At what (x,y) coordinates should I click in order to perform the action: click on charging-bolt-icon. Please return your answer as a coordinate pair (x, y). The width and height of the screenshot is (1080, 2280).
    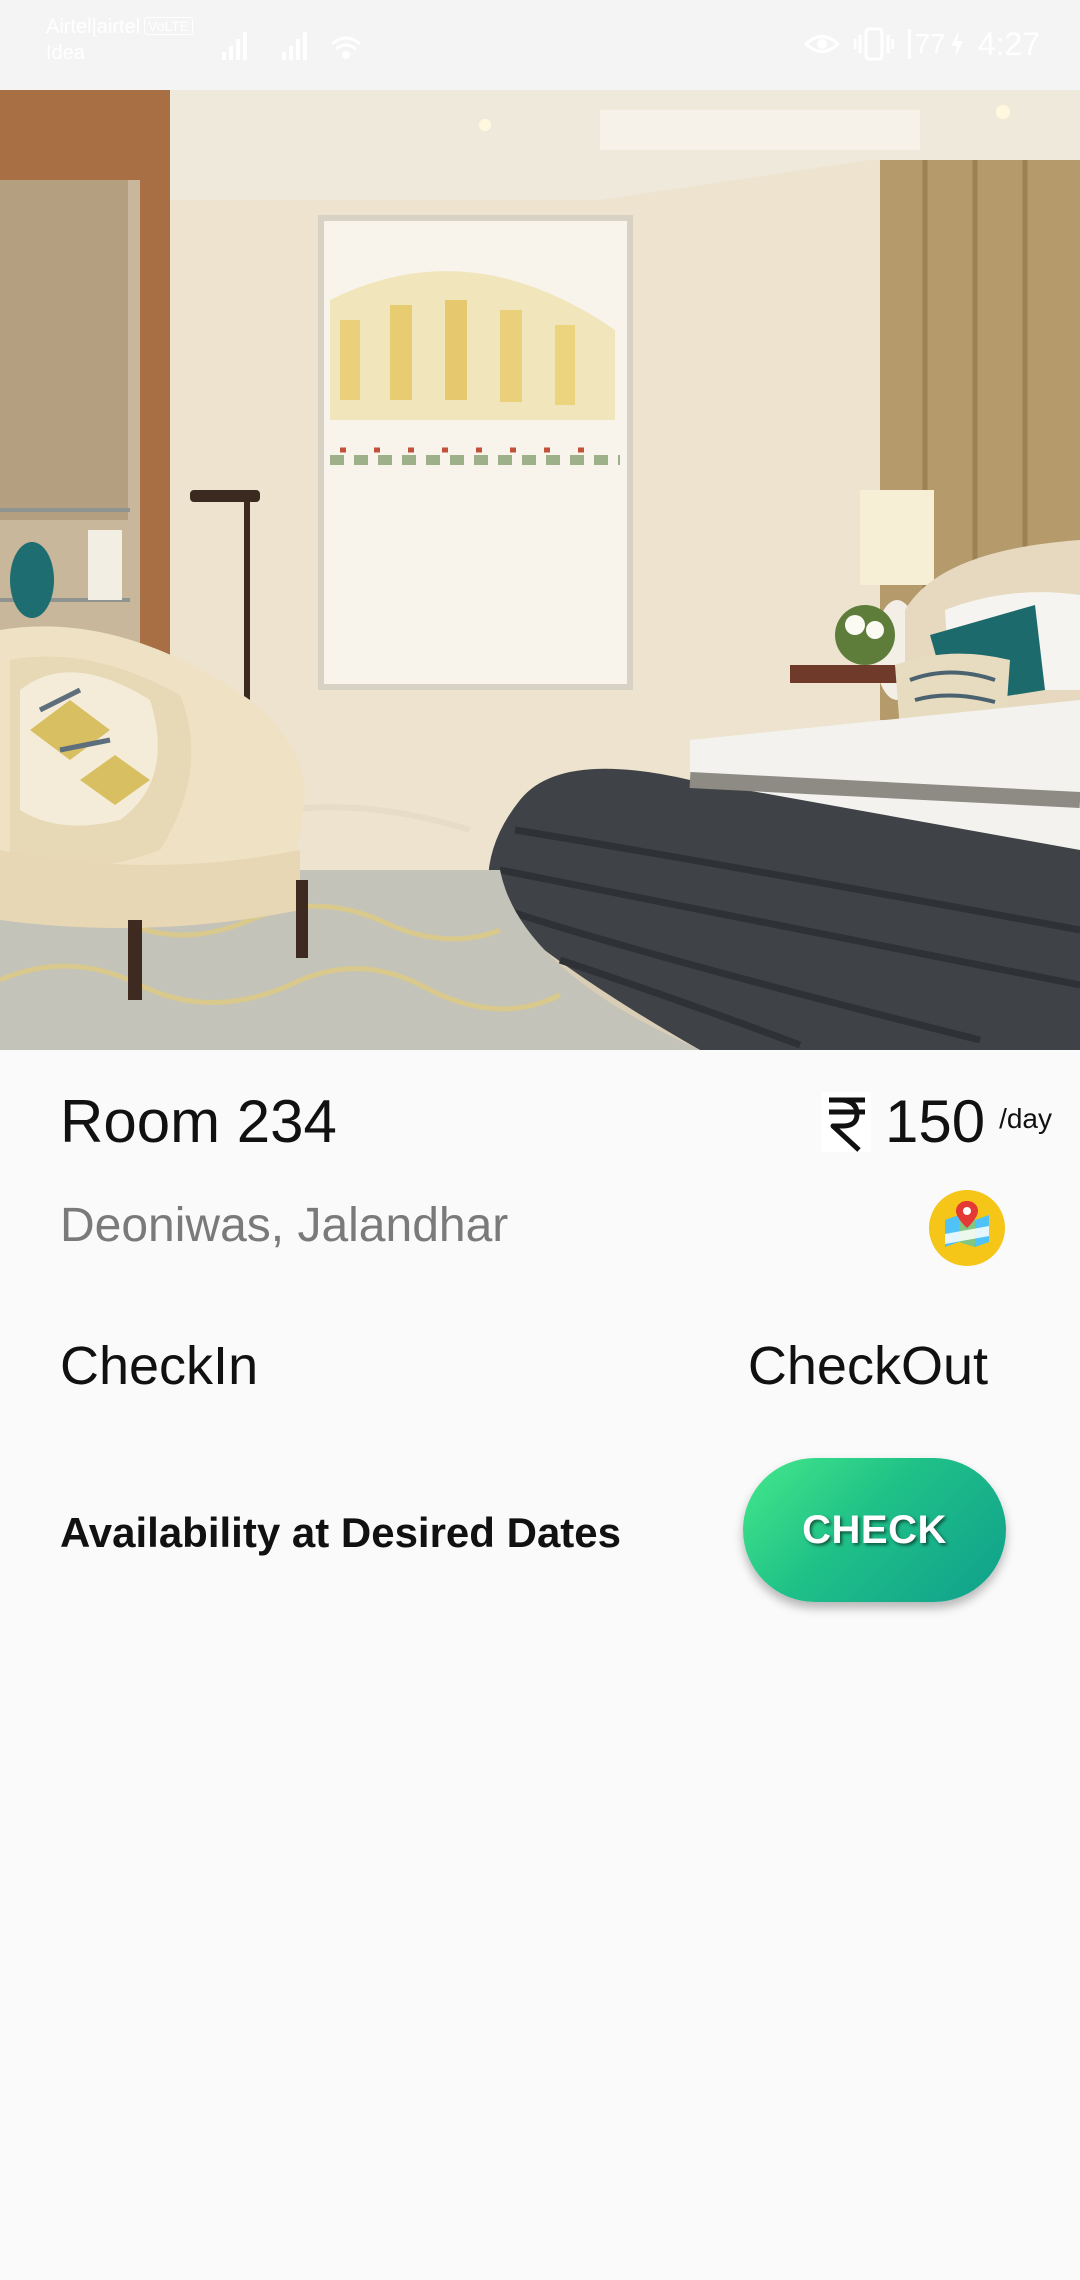
    Looking at the image, I should click on (956, 44).